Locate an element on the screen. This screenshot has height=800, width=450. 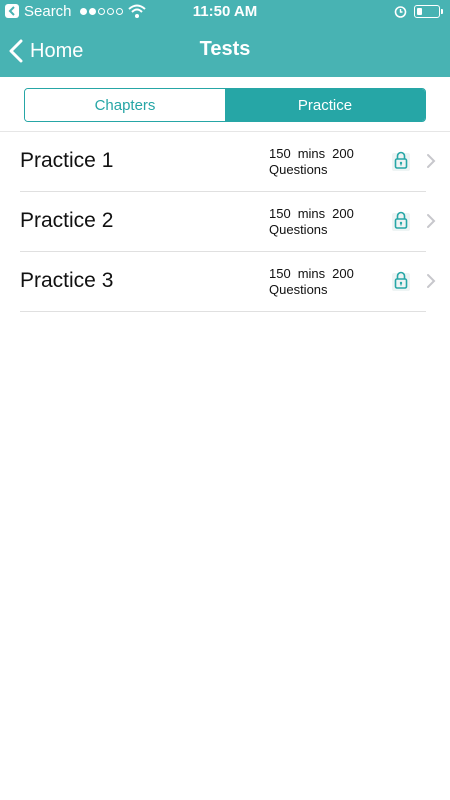
page-title: Tests is located at coordinates (225, 49).